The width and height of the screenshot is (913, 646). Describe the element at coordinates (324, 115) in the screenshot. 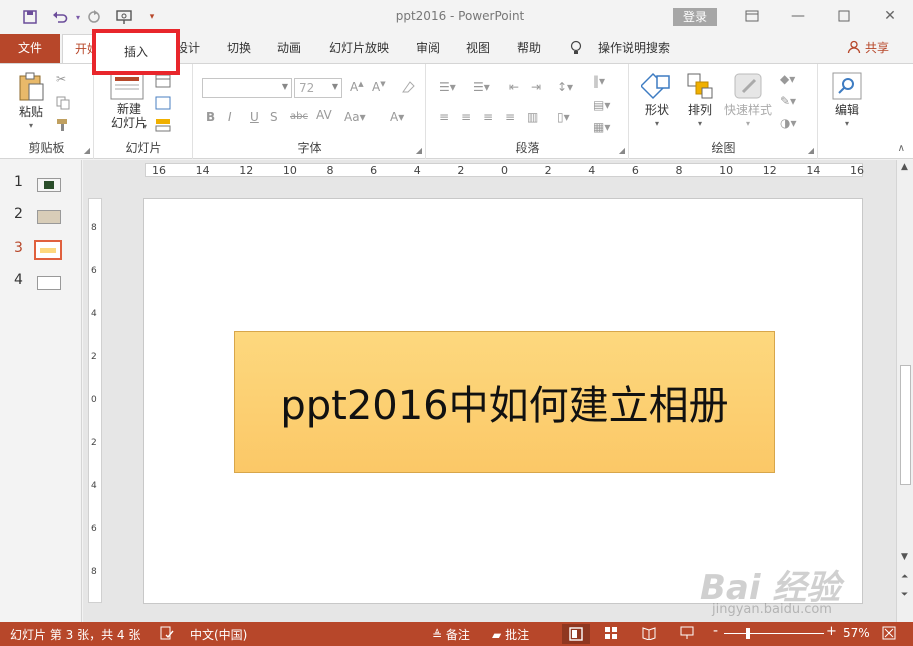

I see `char-spacing-icon: AV` at that location.